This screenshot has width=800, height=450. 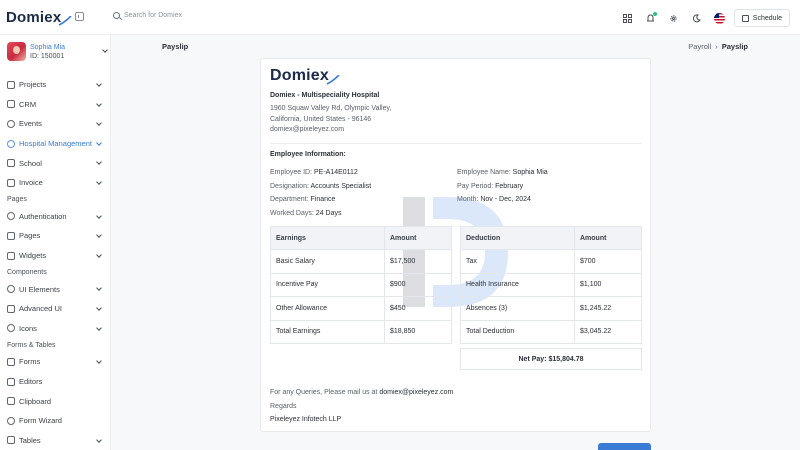 What do you see at coordinates (153, 15) in the screenshot?
I see `search-input: Search for Domiex` at bounding box center [153, 15].